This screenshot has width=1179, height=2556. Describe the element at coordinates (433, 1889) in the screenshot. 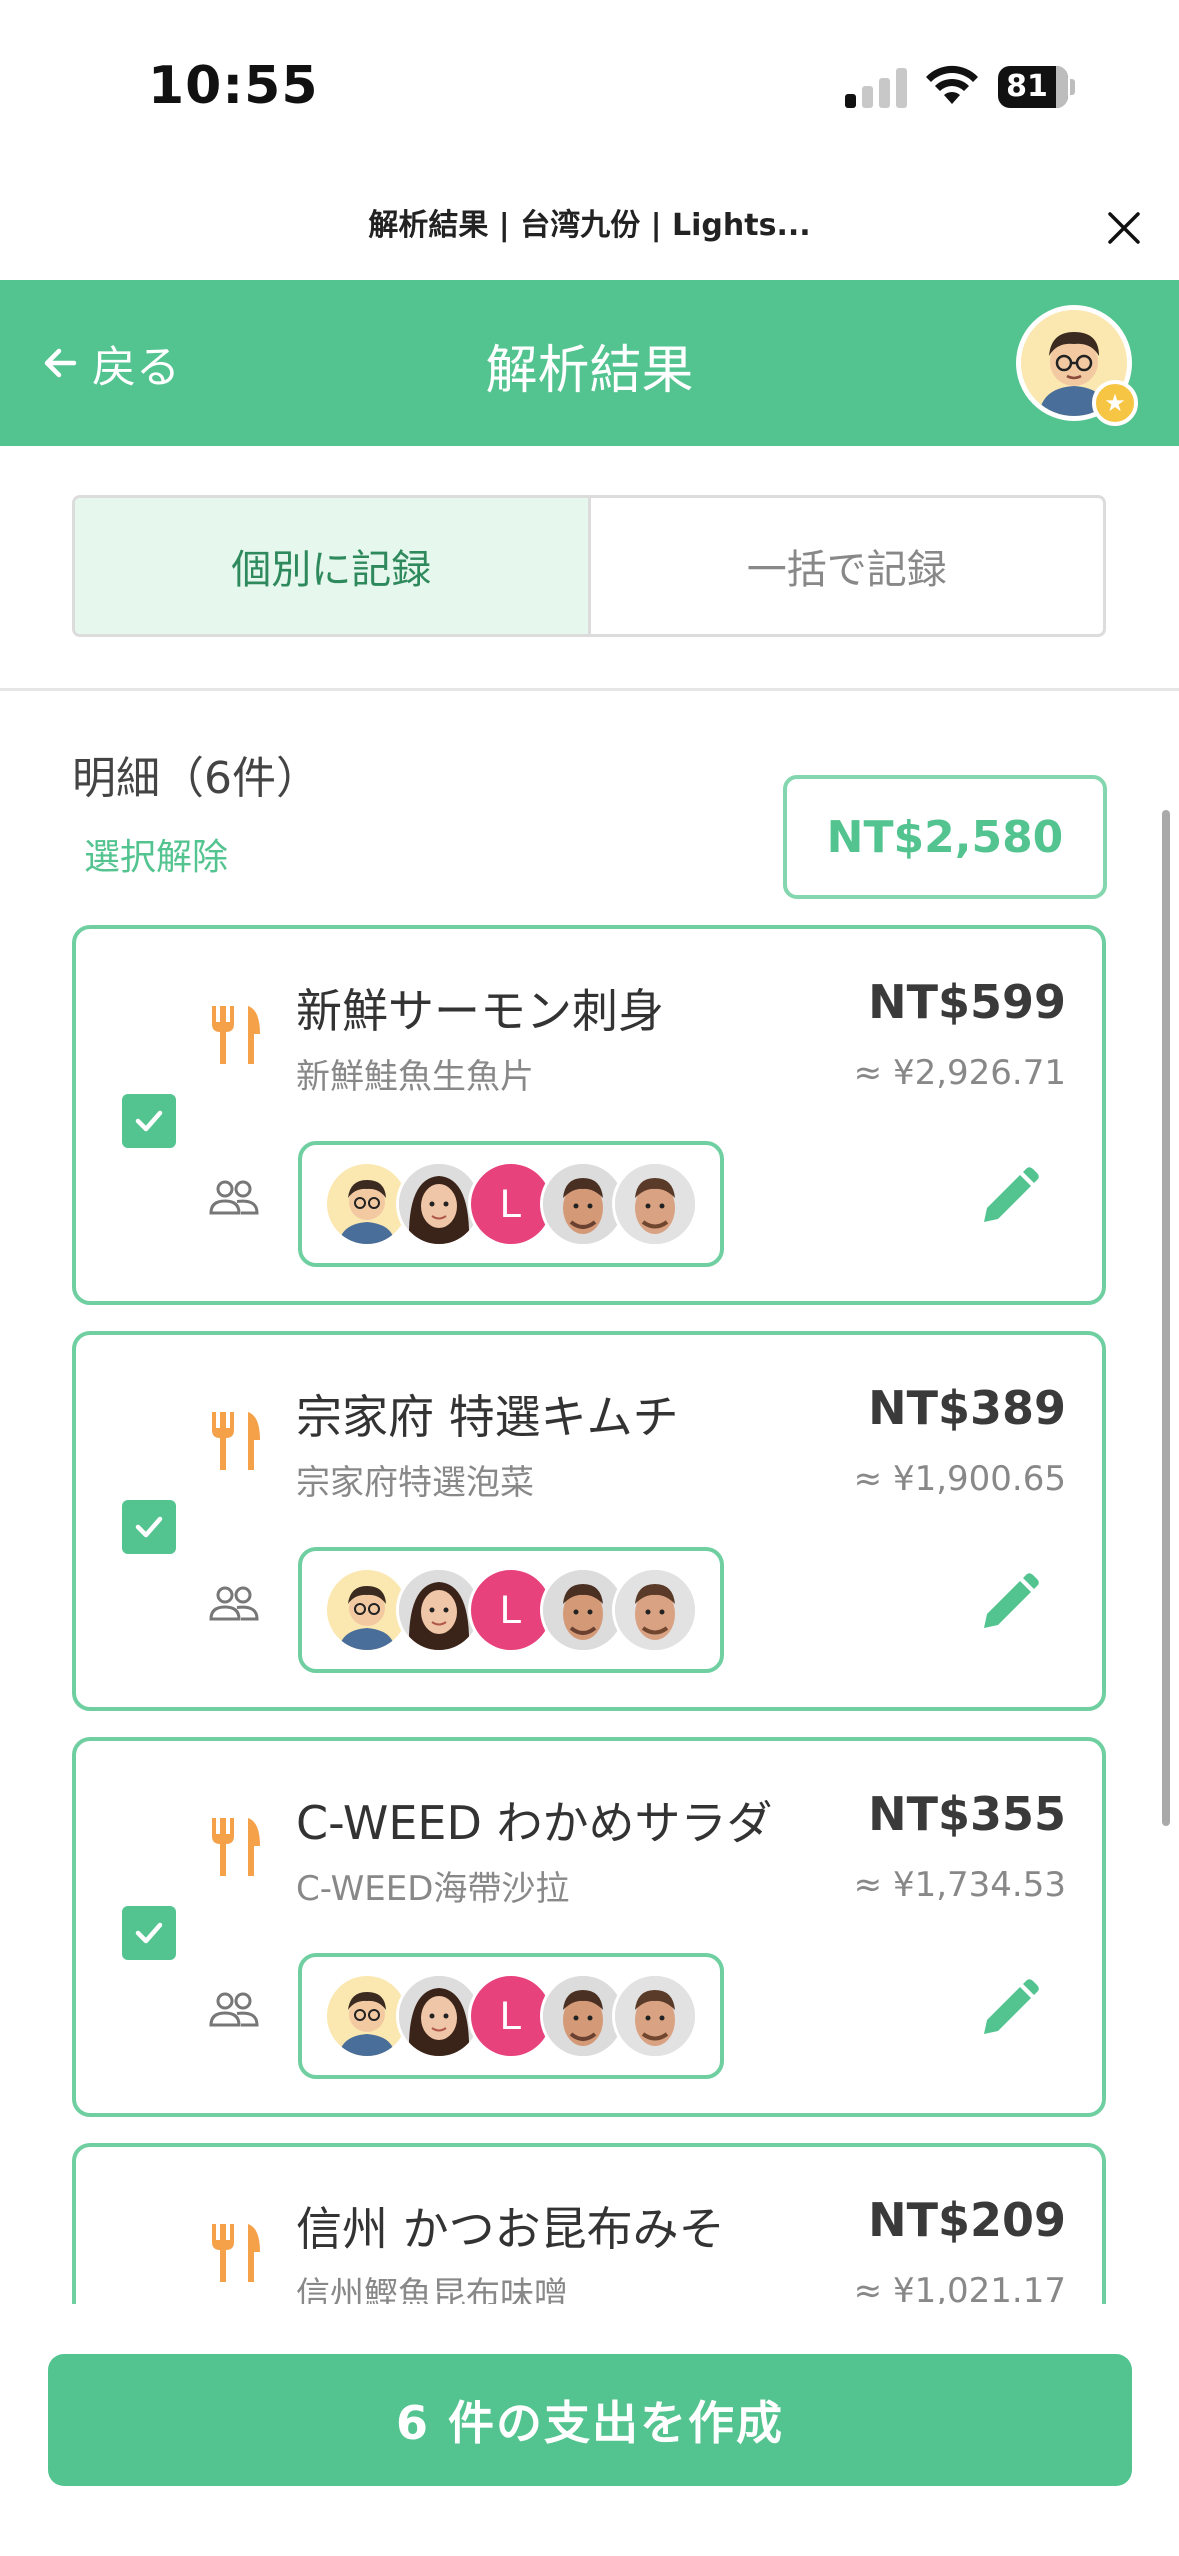

I see `item-subtitle: C-WEED海帶沙拉` at that location.